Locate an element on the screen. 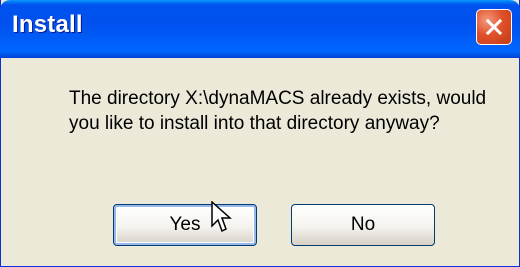 This screenshot has height=267, width=520. no-button: No is located at coordinates (363, 225).